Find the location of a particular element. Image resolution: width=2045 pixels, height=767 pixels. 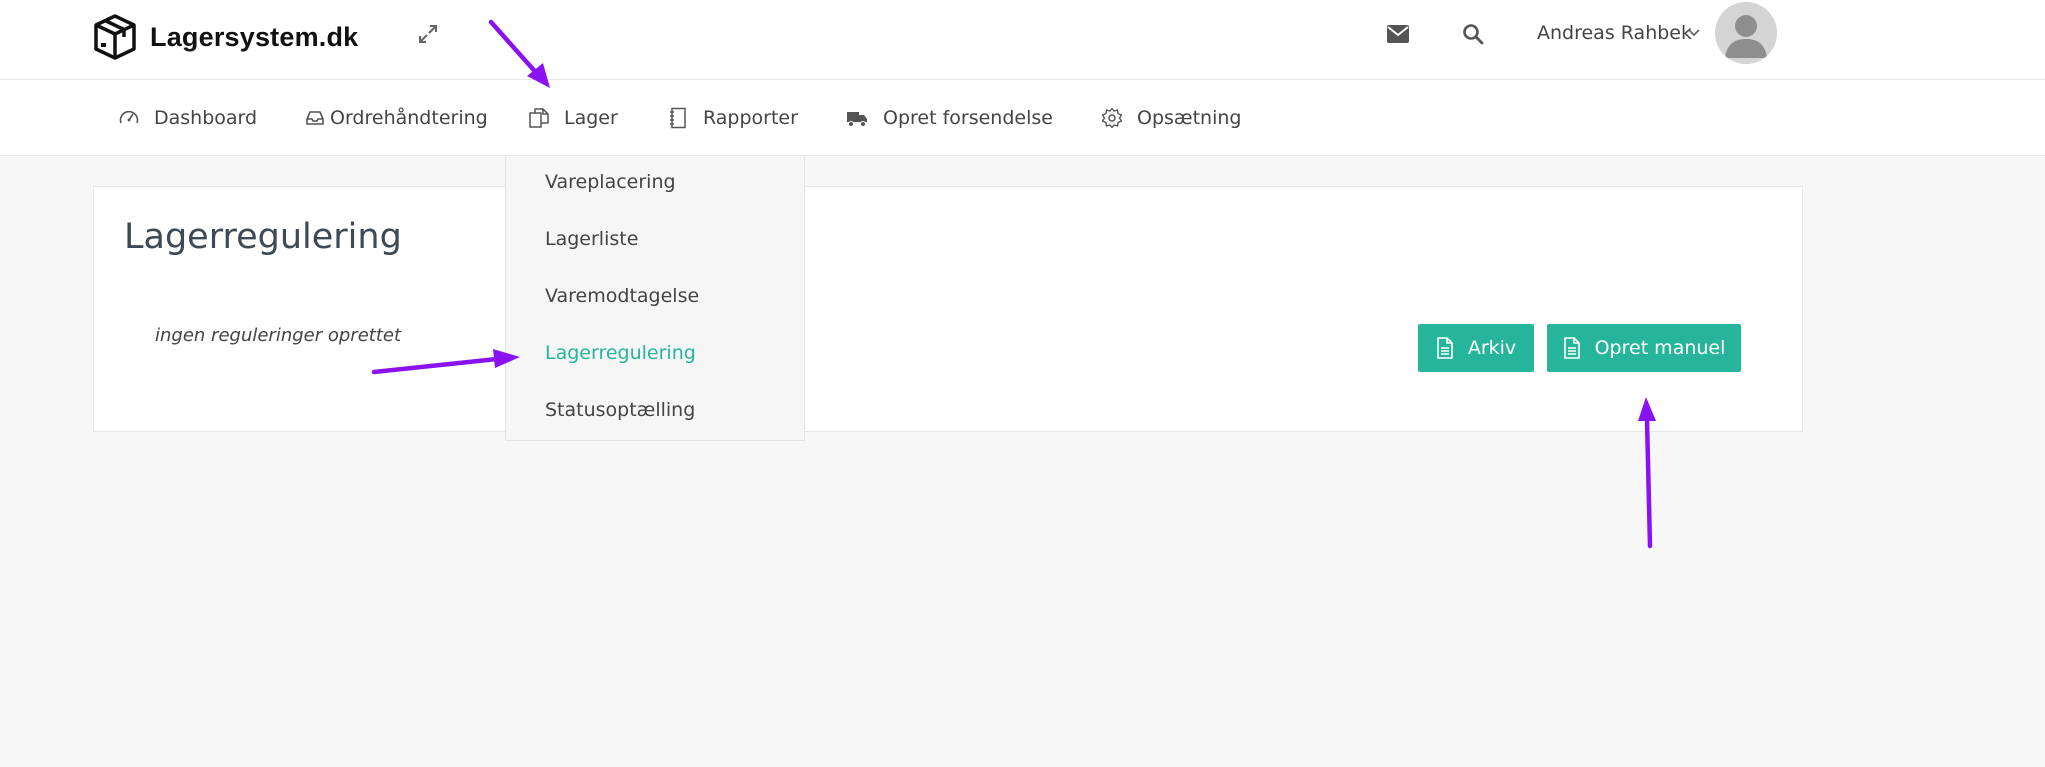

nav-item-rapporter: Rapporter is located at coordinates (732, 118).